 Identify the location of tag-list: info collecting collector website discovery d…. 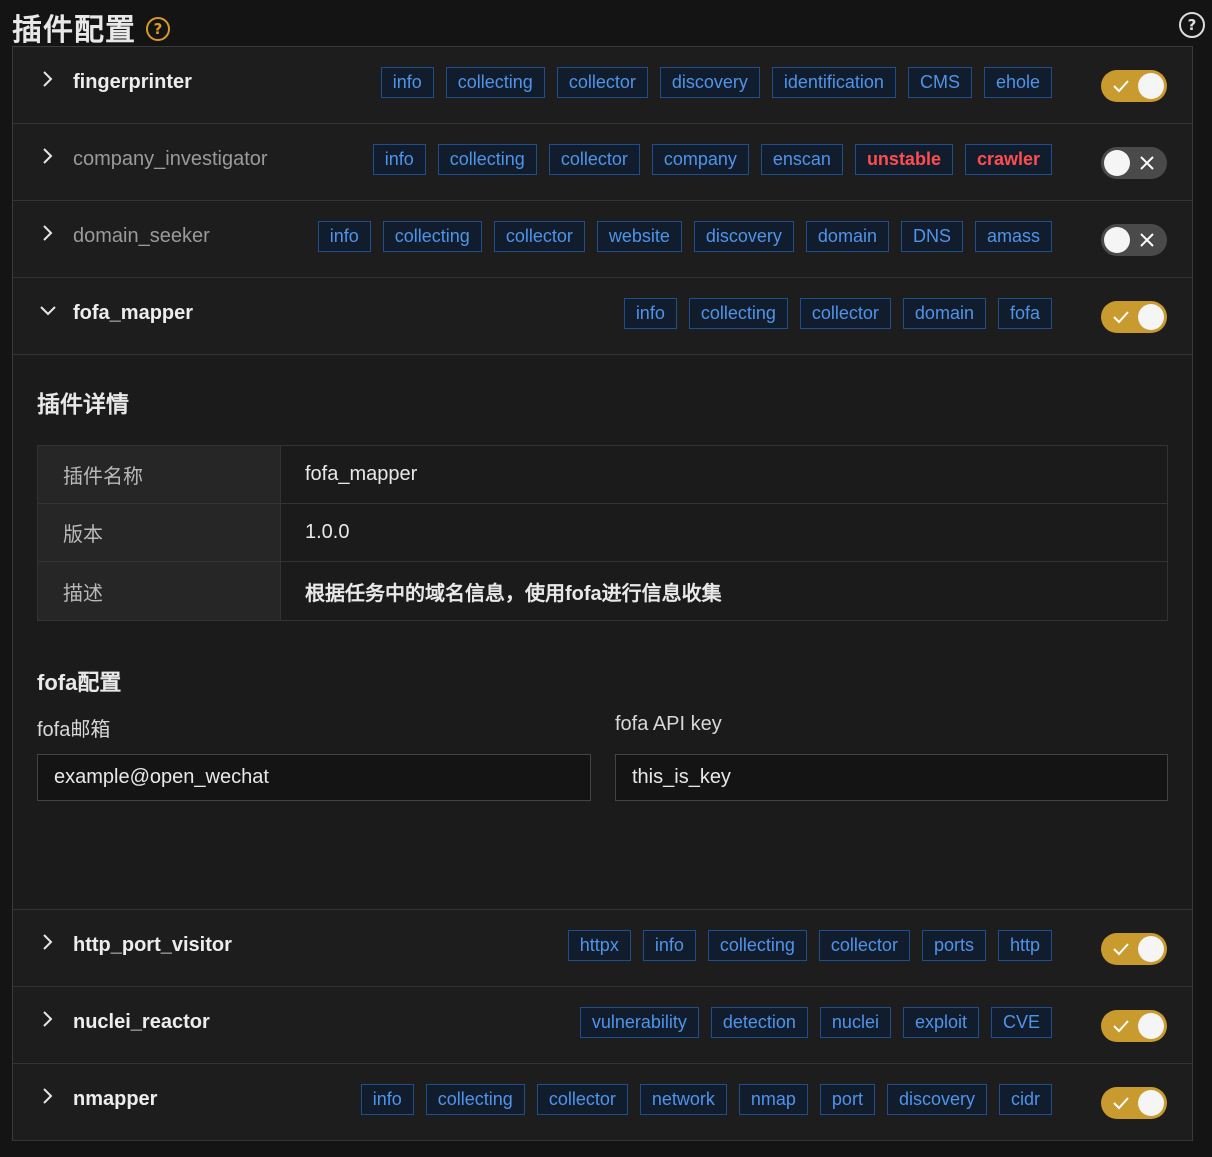
(684, 236).